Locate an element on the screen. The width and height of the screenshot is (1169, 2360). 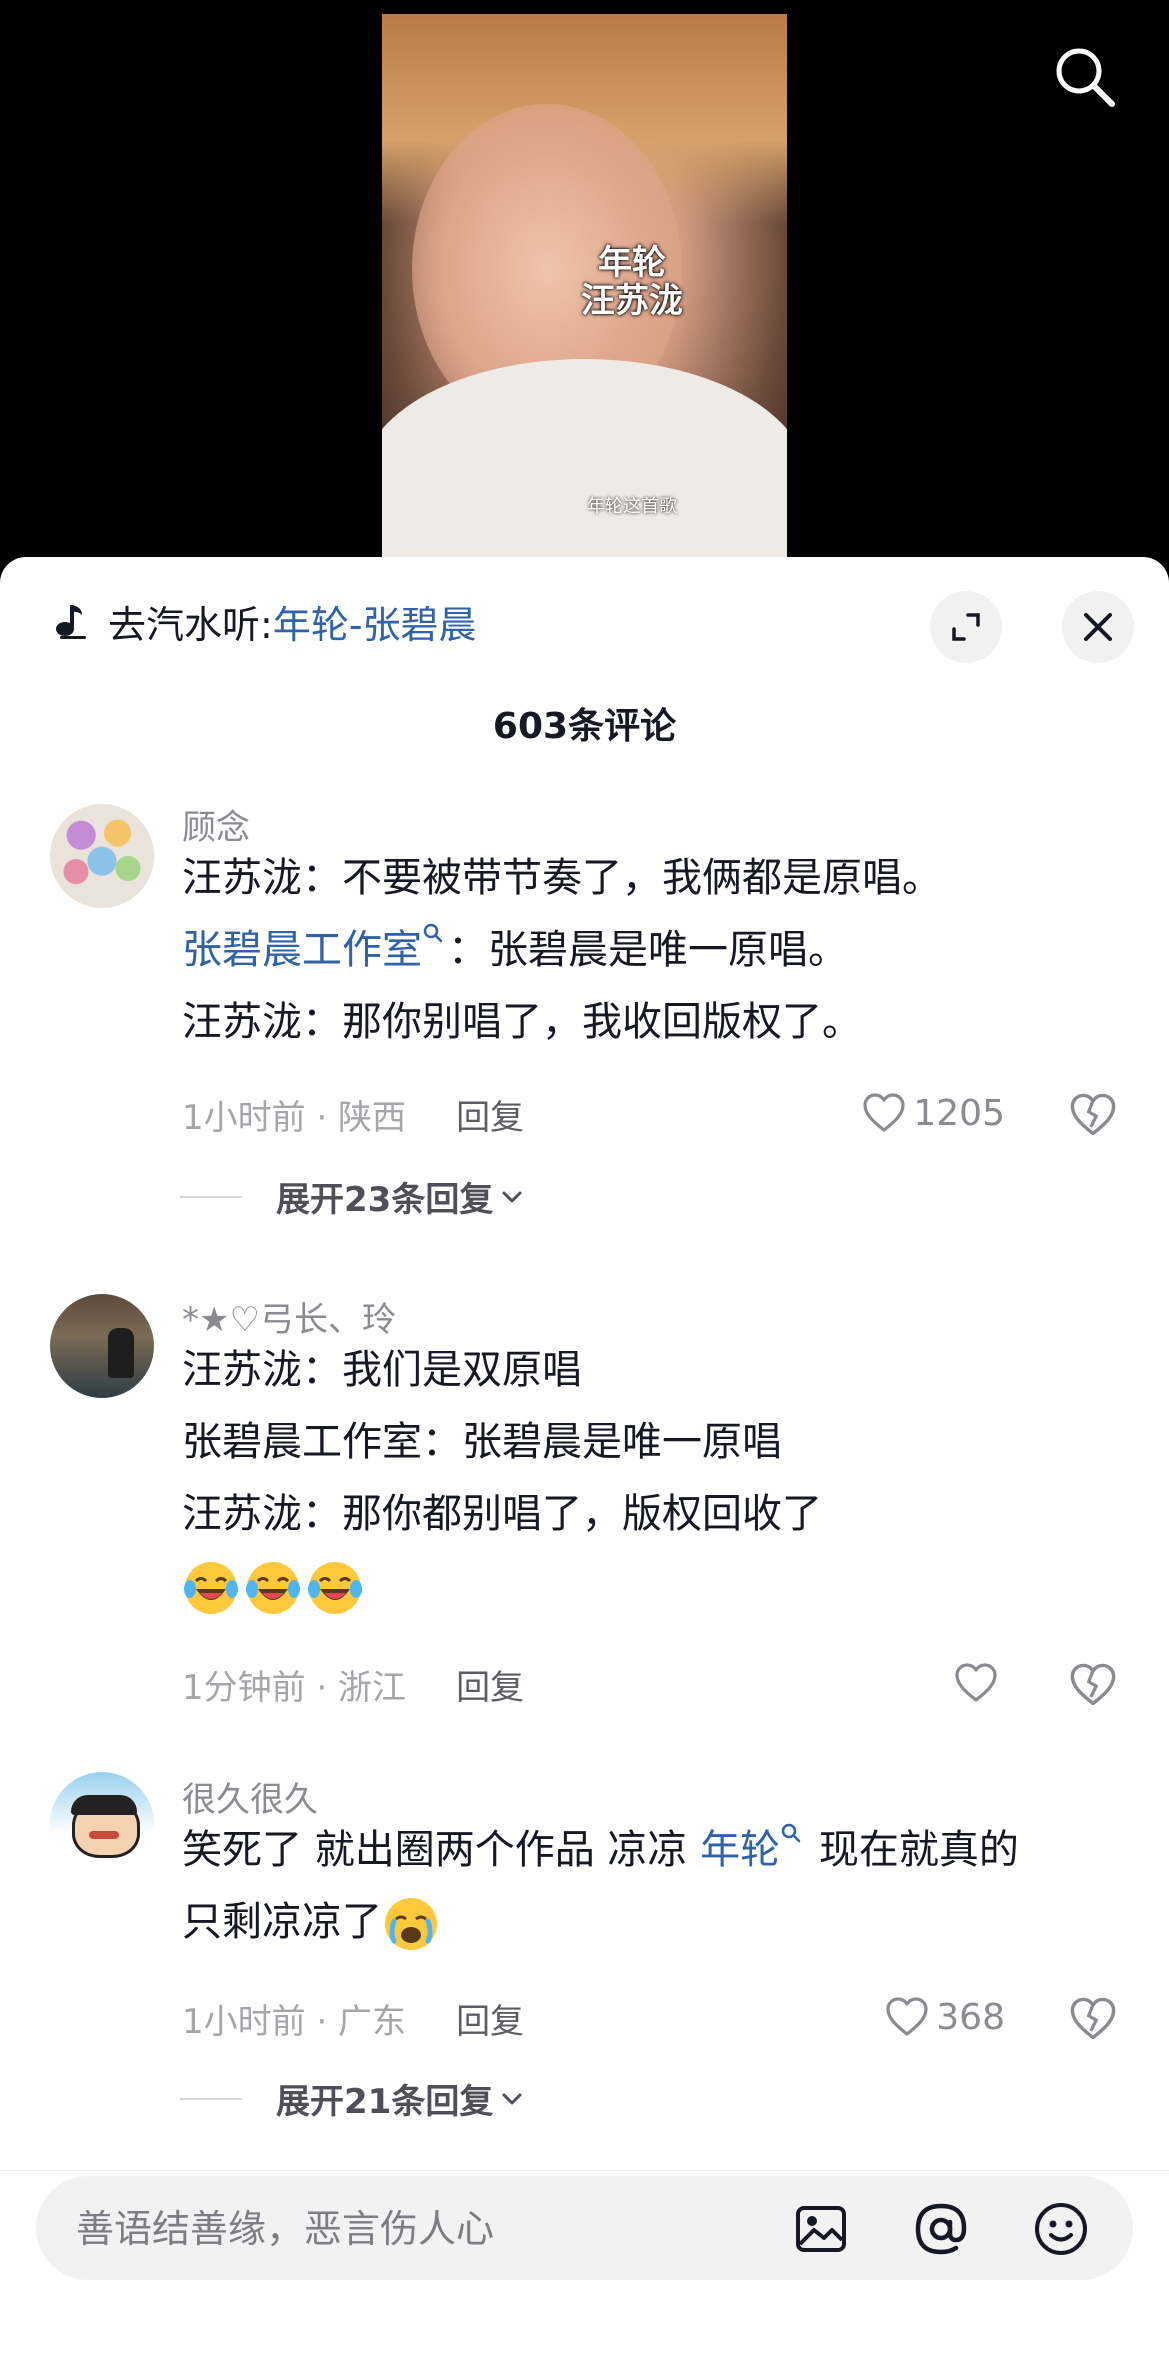
comment-text-part: 现在就真的 is located at coordinates (912, 1850).